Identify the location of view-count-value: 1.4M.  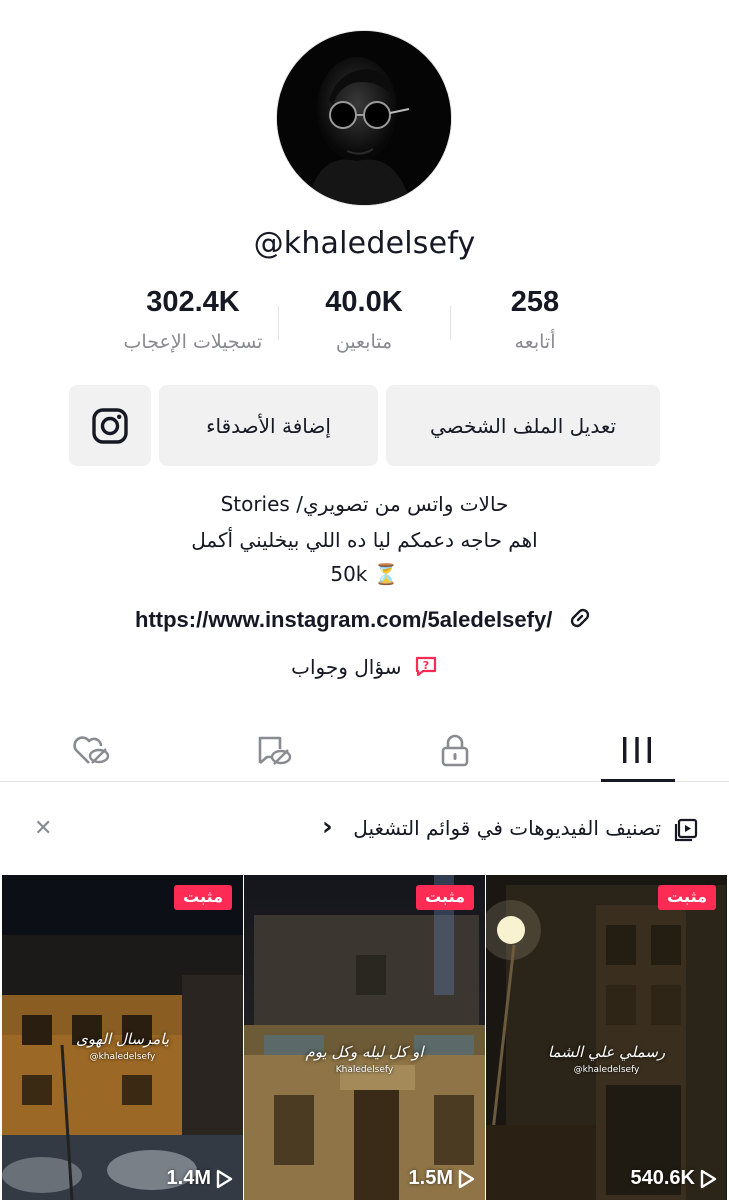
(188, 1178).